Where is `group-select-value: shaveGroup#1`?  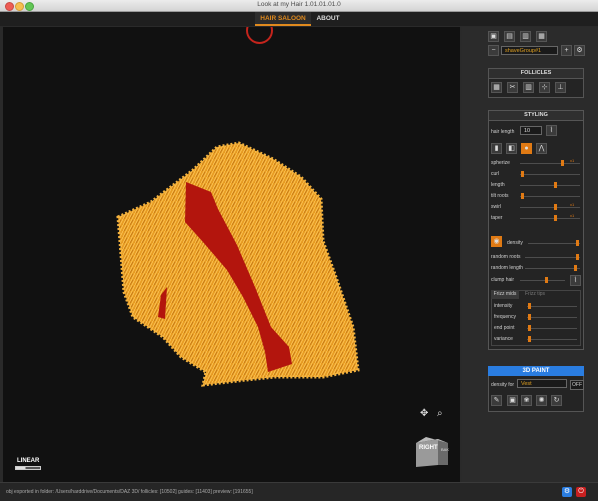
group-select-value: shaveGroup#1 is located at coordinates (523, 51).